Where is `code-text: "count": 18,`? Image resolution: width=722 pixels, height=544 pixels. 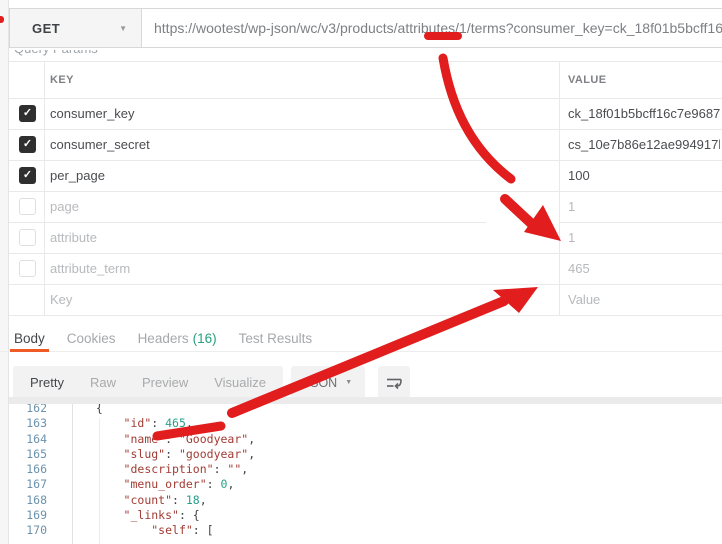 code-text: "count": 18, is located at coordinates (165, 499).